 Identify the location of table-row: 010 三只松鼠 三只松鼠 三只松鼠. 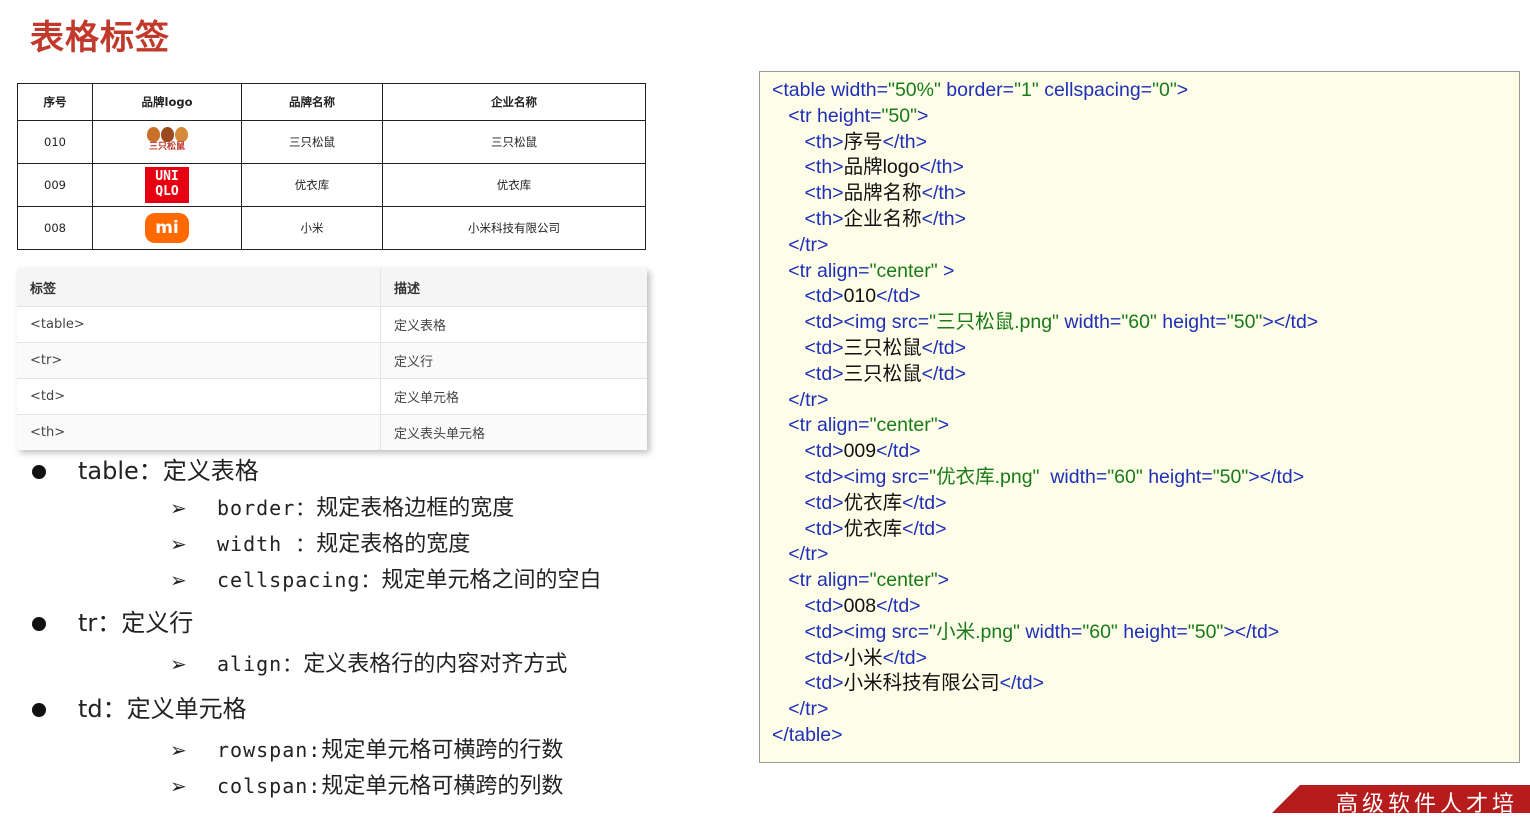
(331, 142).